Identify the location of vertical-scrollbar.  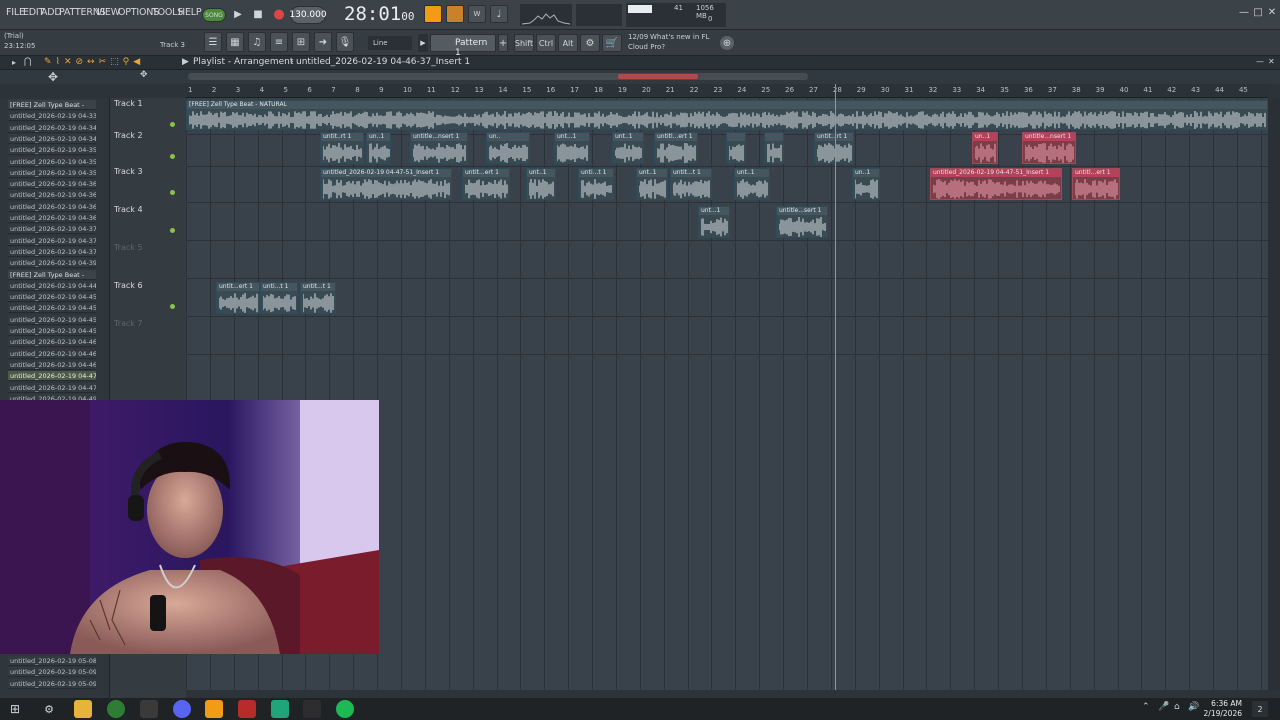
(1274, 394).